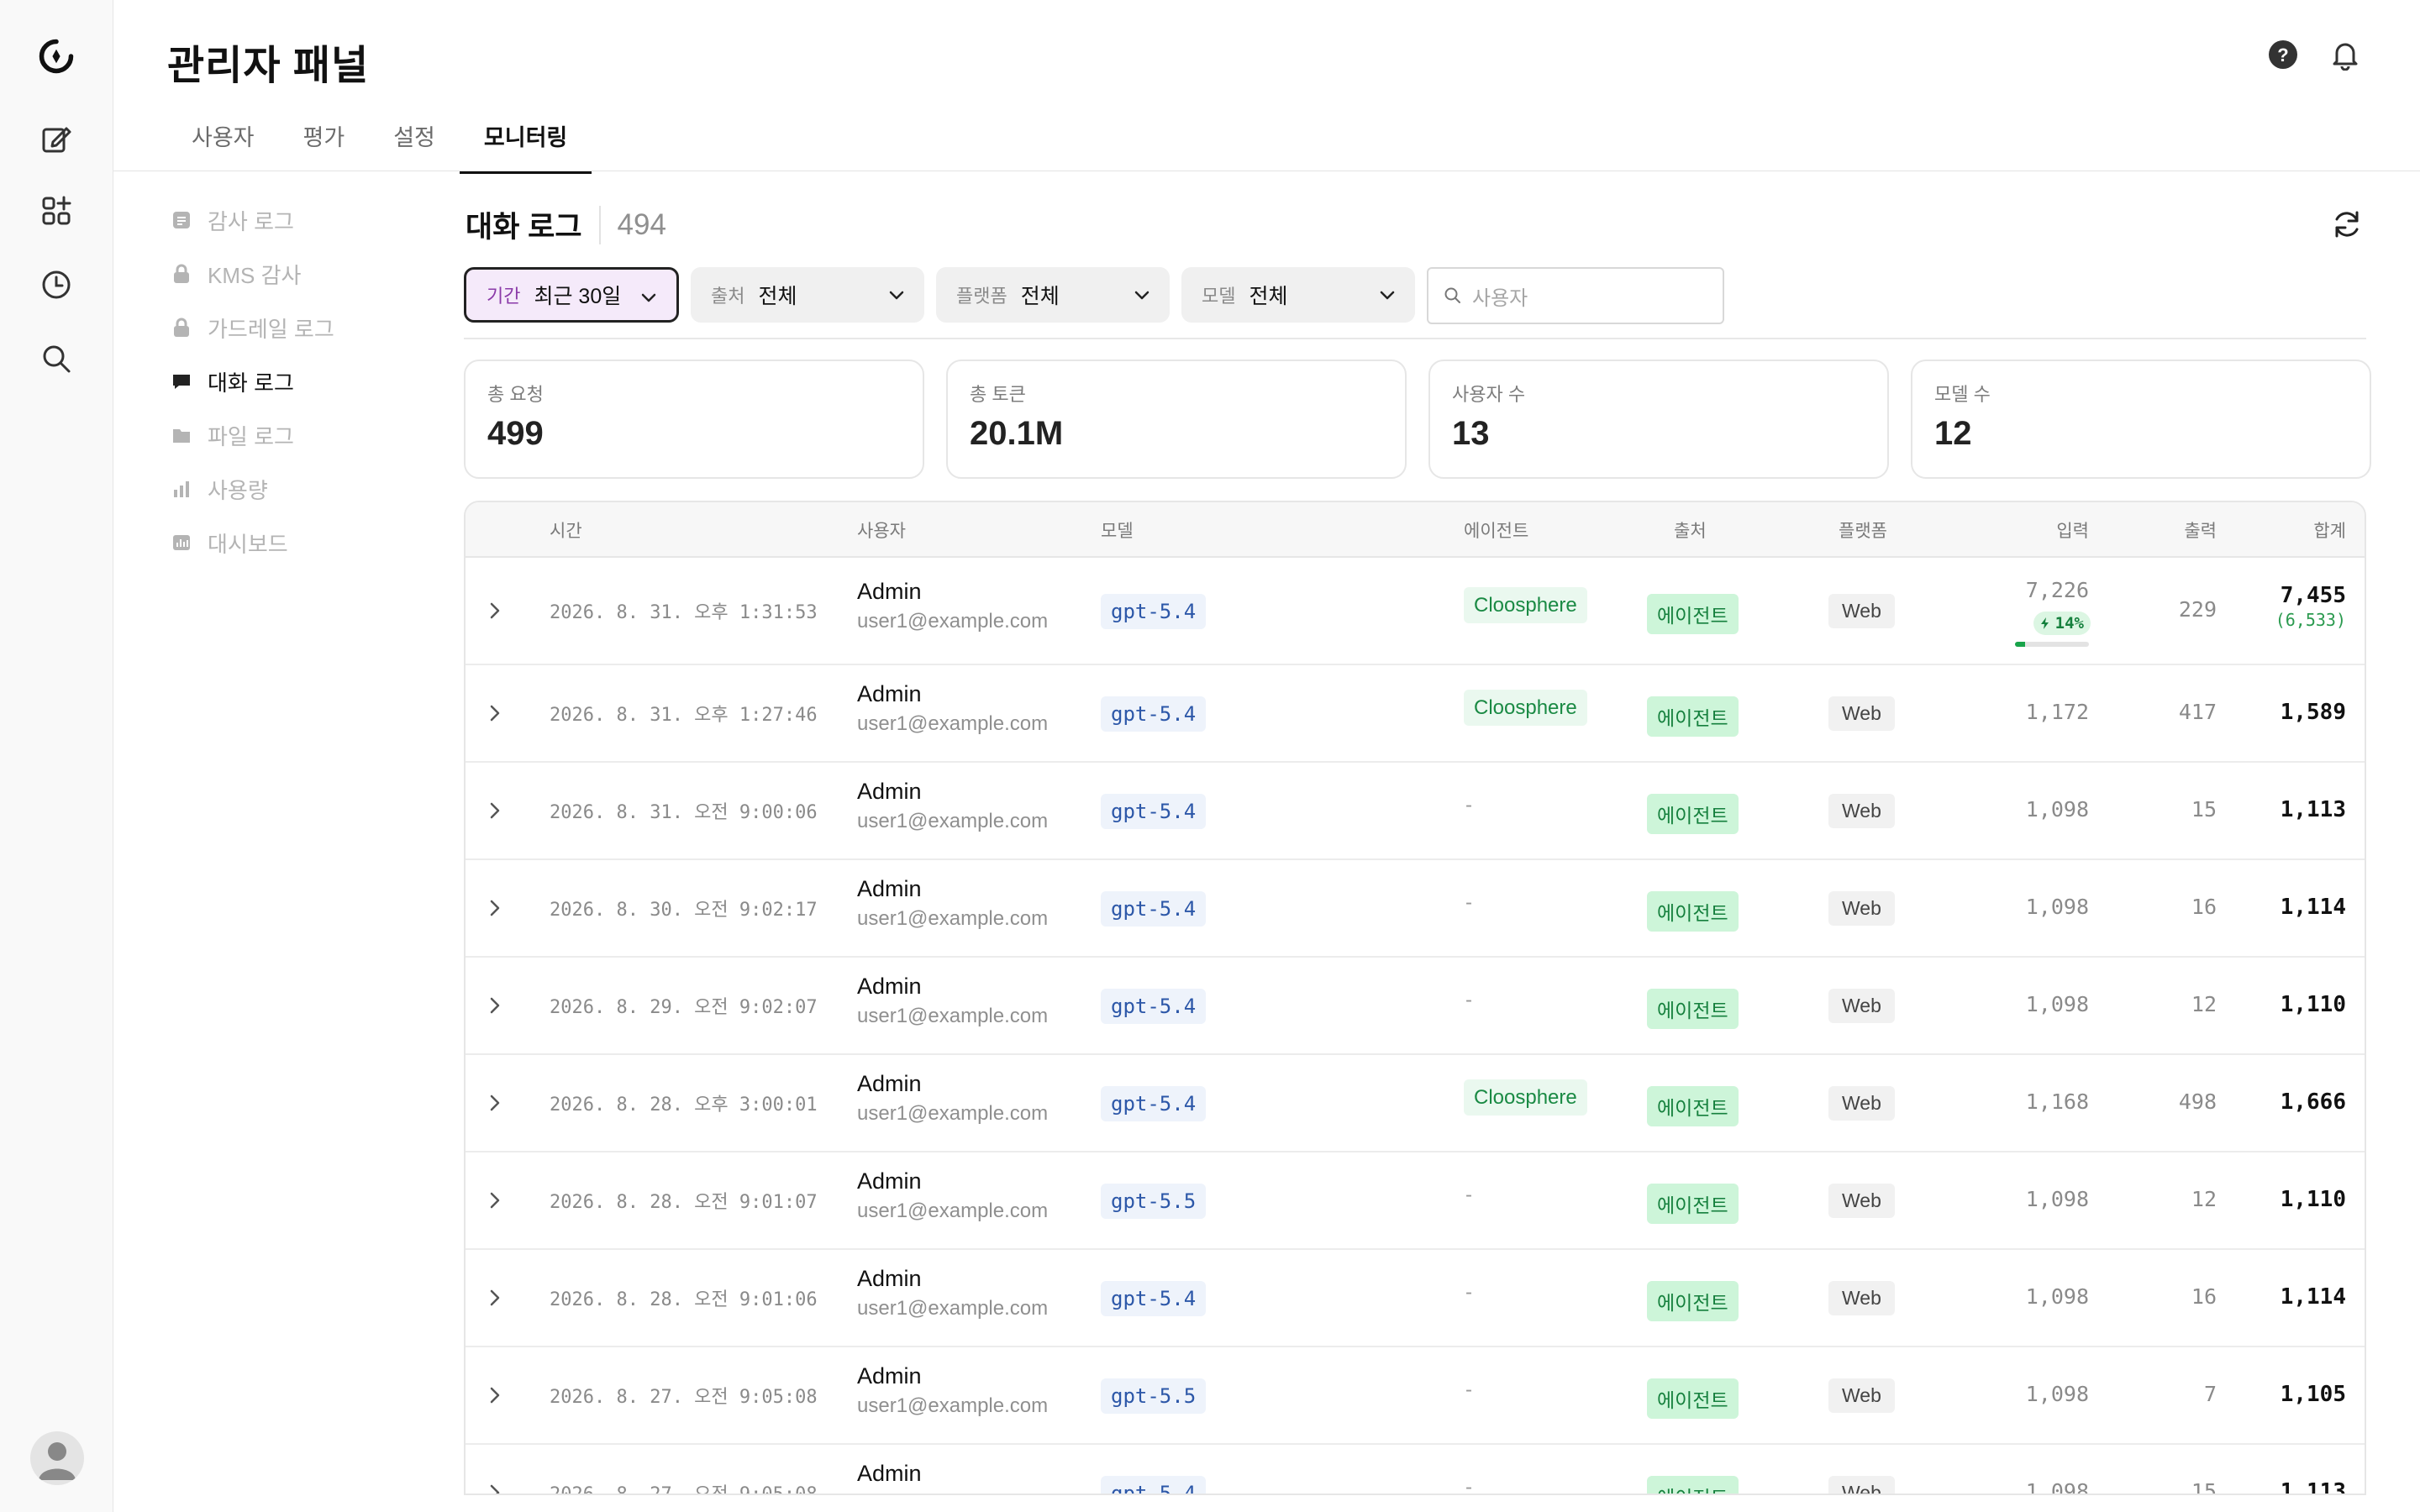 The height and width of the screenshot is (1512, 2420). What do you see at coordinates (1053, 295) in the screenshot?
I see `platform-filter: 플랫폼 전체` at bounding box center [1053, 295].